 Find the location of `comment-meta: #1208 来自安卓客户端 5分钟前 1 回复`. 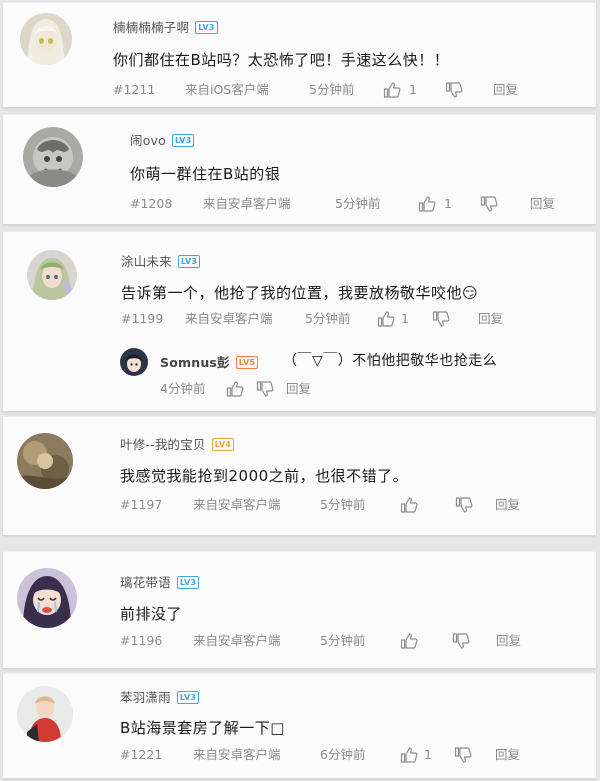

comment-meta: #1208 来自安卓客户端 5分钟前 1 回复 is located at coordinates (360, 204).